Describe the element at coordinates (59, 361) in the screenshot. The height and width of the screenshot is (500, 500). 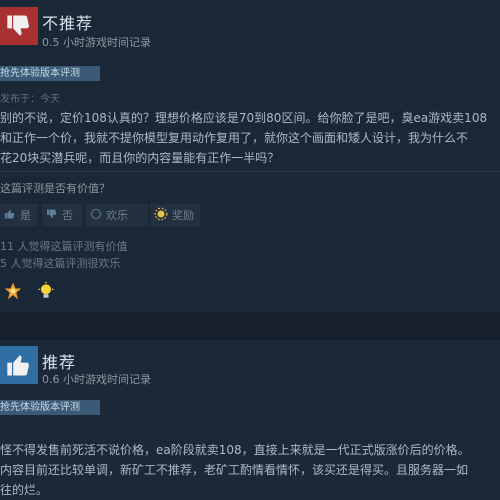
I see `review-verdict: 推荐` at that location.